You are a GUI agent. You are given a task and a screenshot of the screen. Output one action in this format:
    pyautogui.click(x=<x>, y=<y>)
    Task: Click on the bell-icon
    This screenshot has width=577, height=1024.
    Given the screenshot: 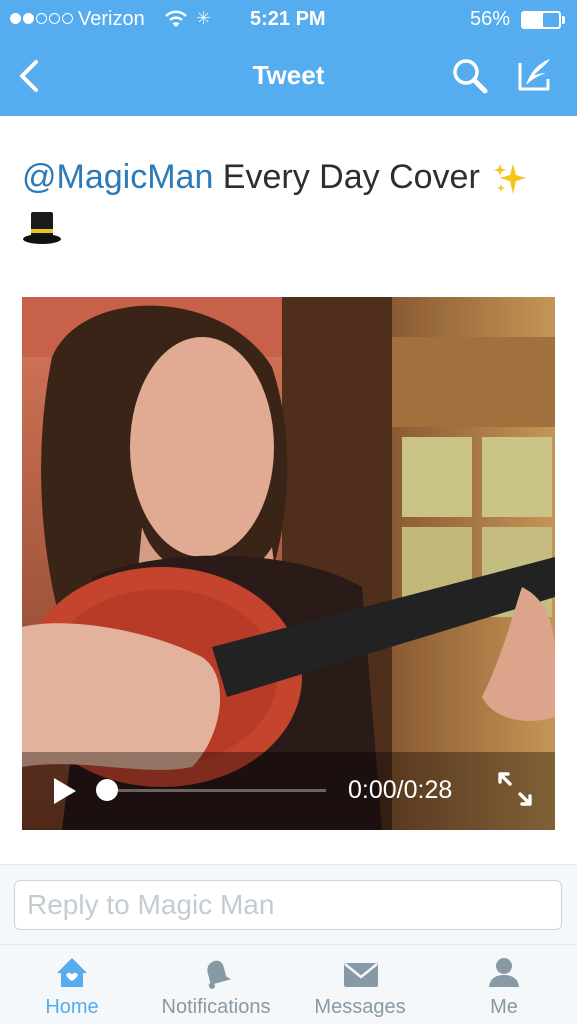 What is the action you would take?
    pyautogui.click(x=219, y=974)
    